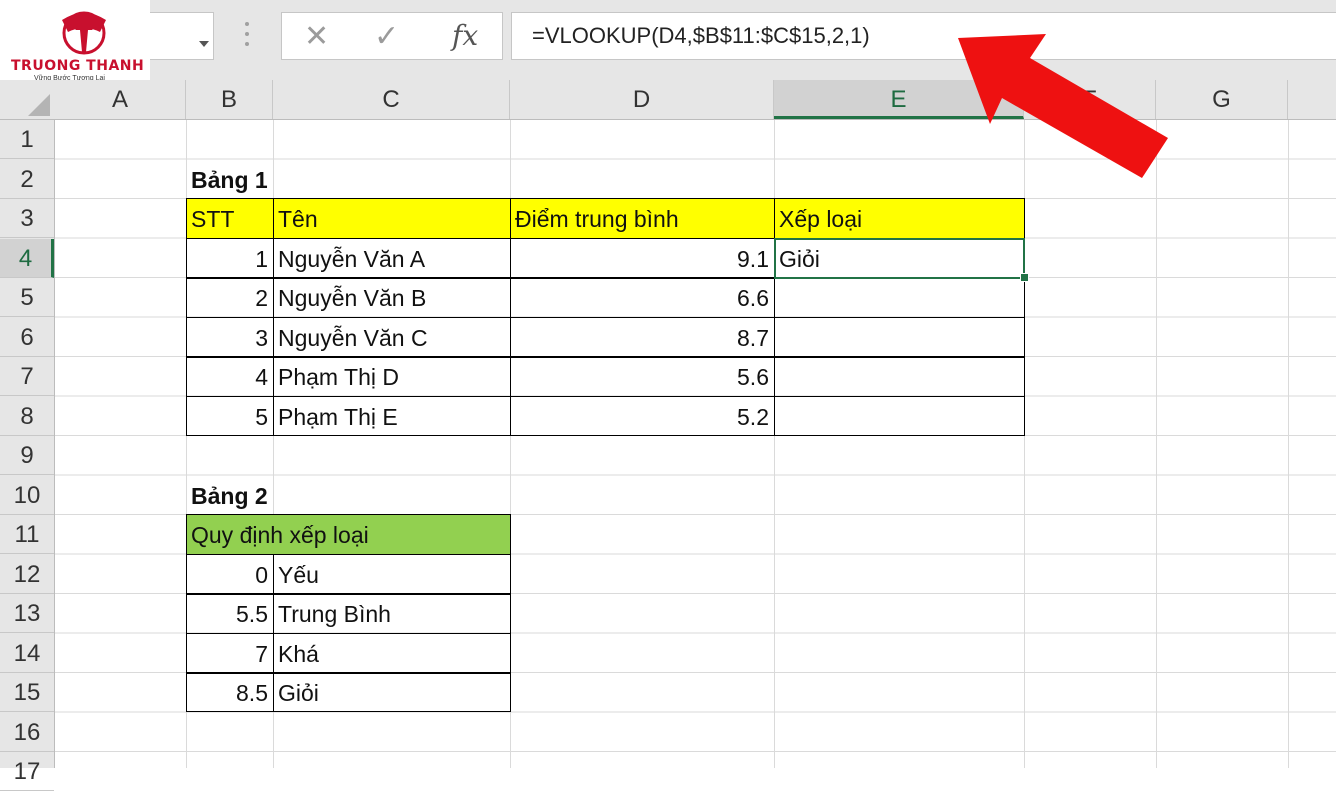 This screenshot has height=791, width=1336. Describe the element at coordinates (316, 36) in the screenshot. I see `cancel-icon: ✕` at that location.